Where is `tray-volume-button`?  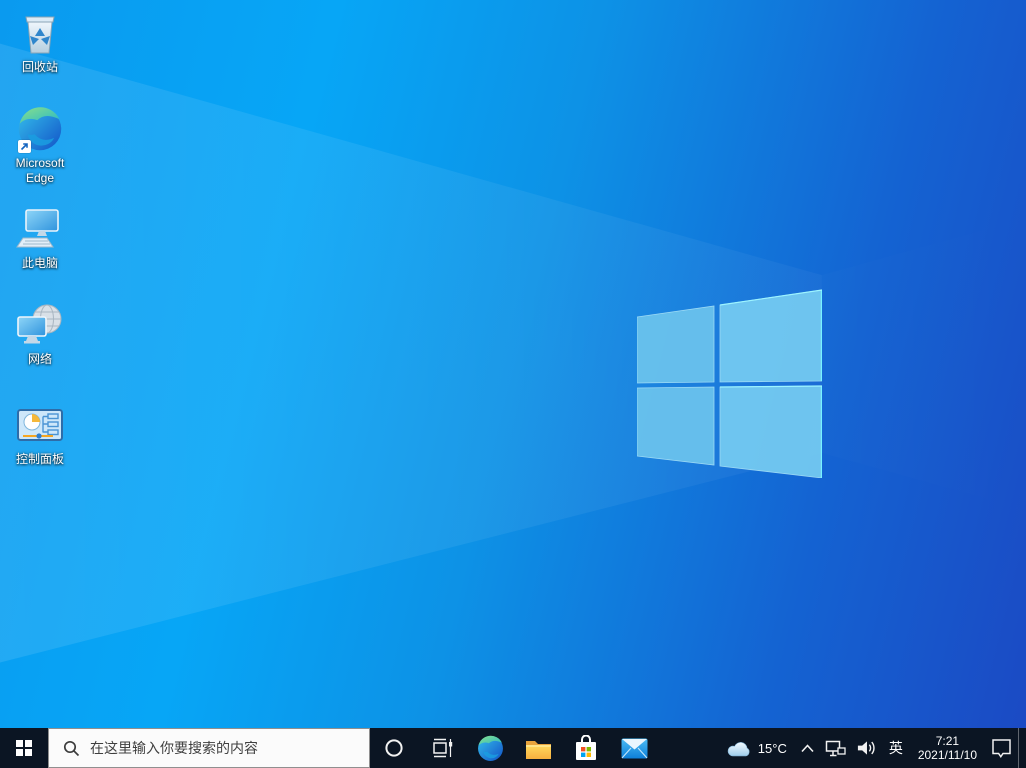
tray-volume-button is located at coordinates (866, 748).